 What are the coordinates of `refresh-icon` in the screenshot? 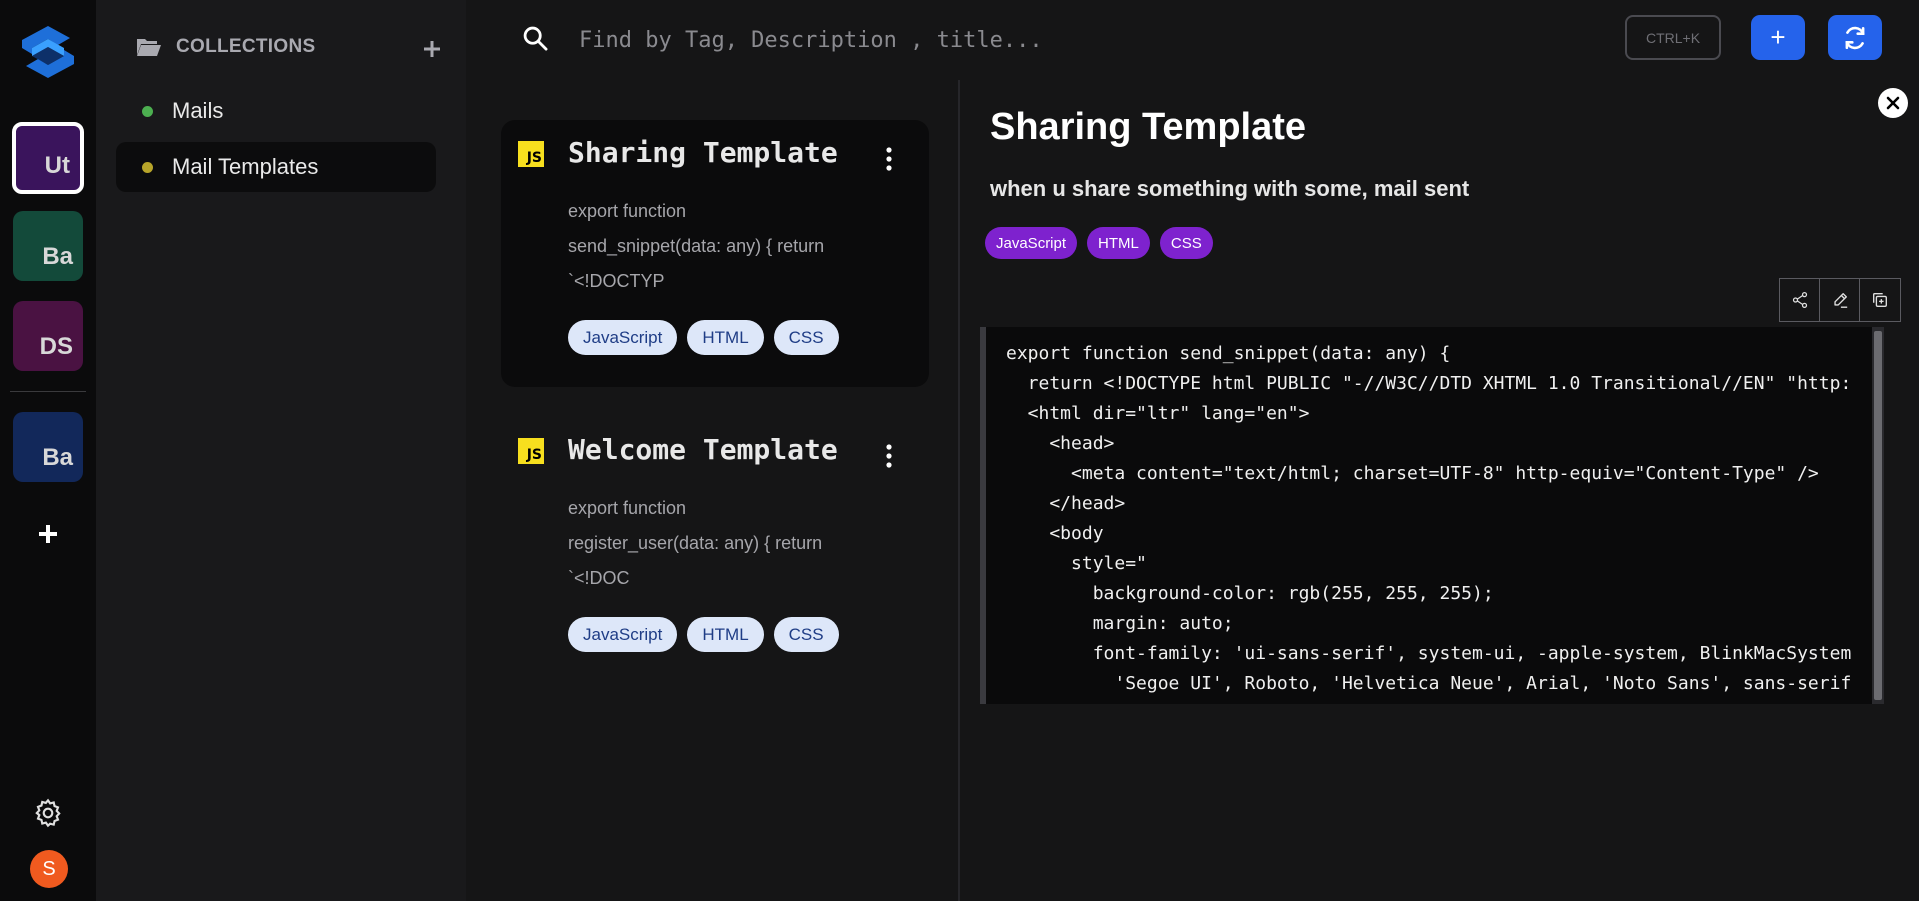 It's located at (1855, 37).